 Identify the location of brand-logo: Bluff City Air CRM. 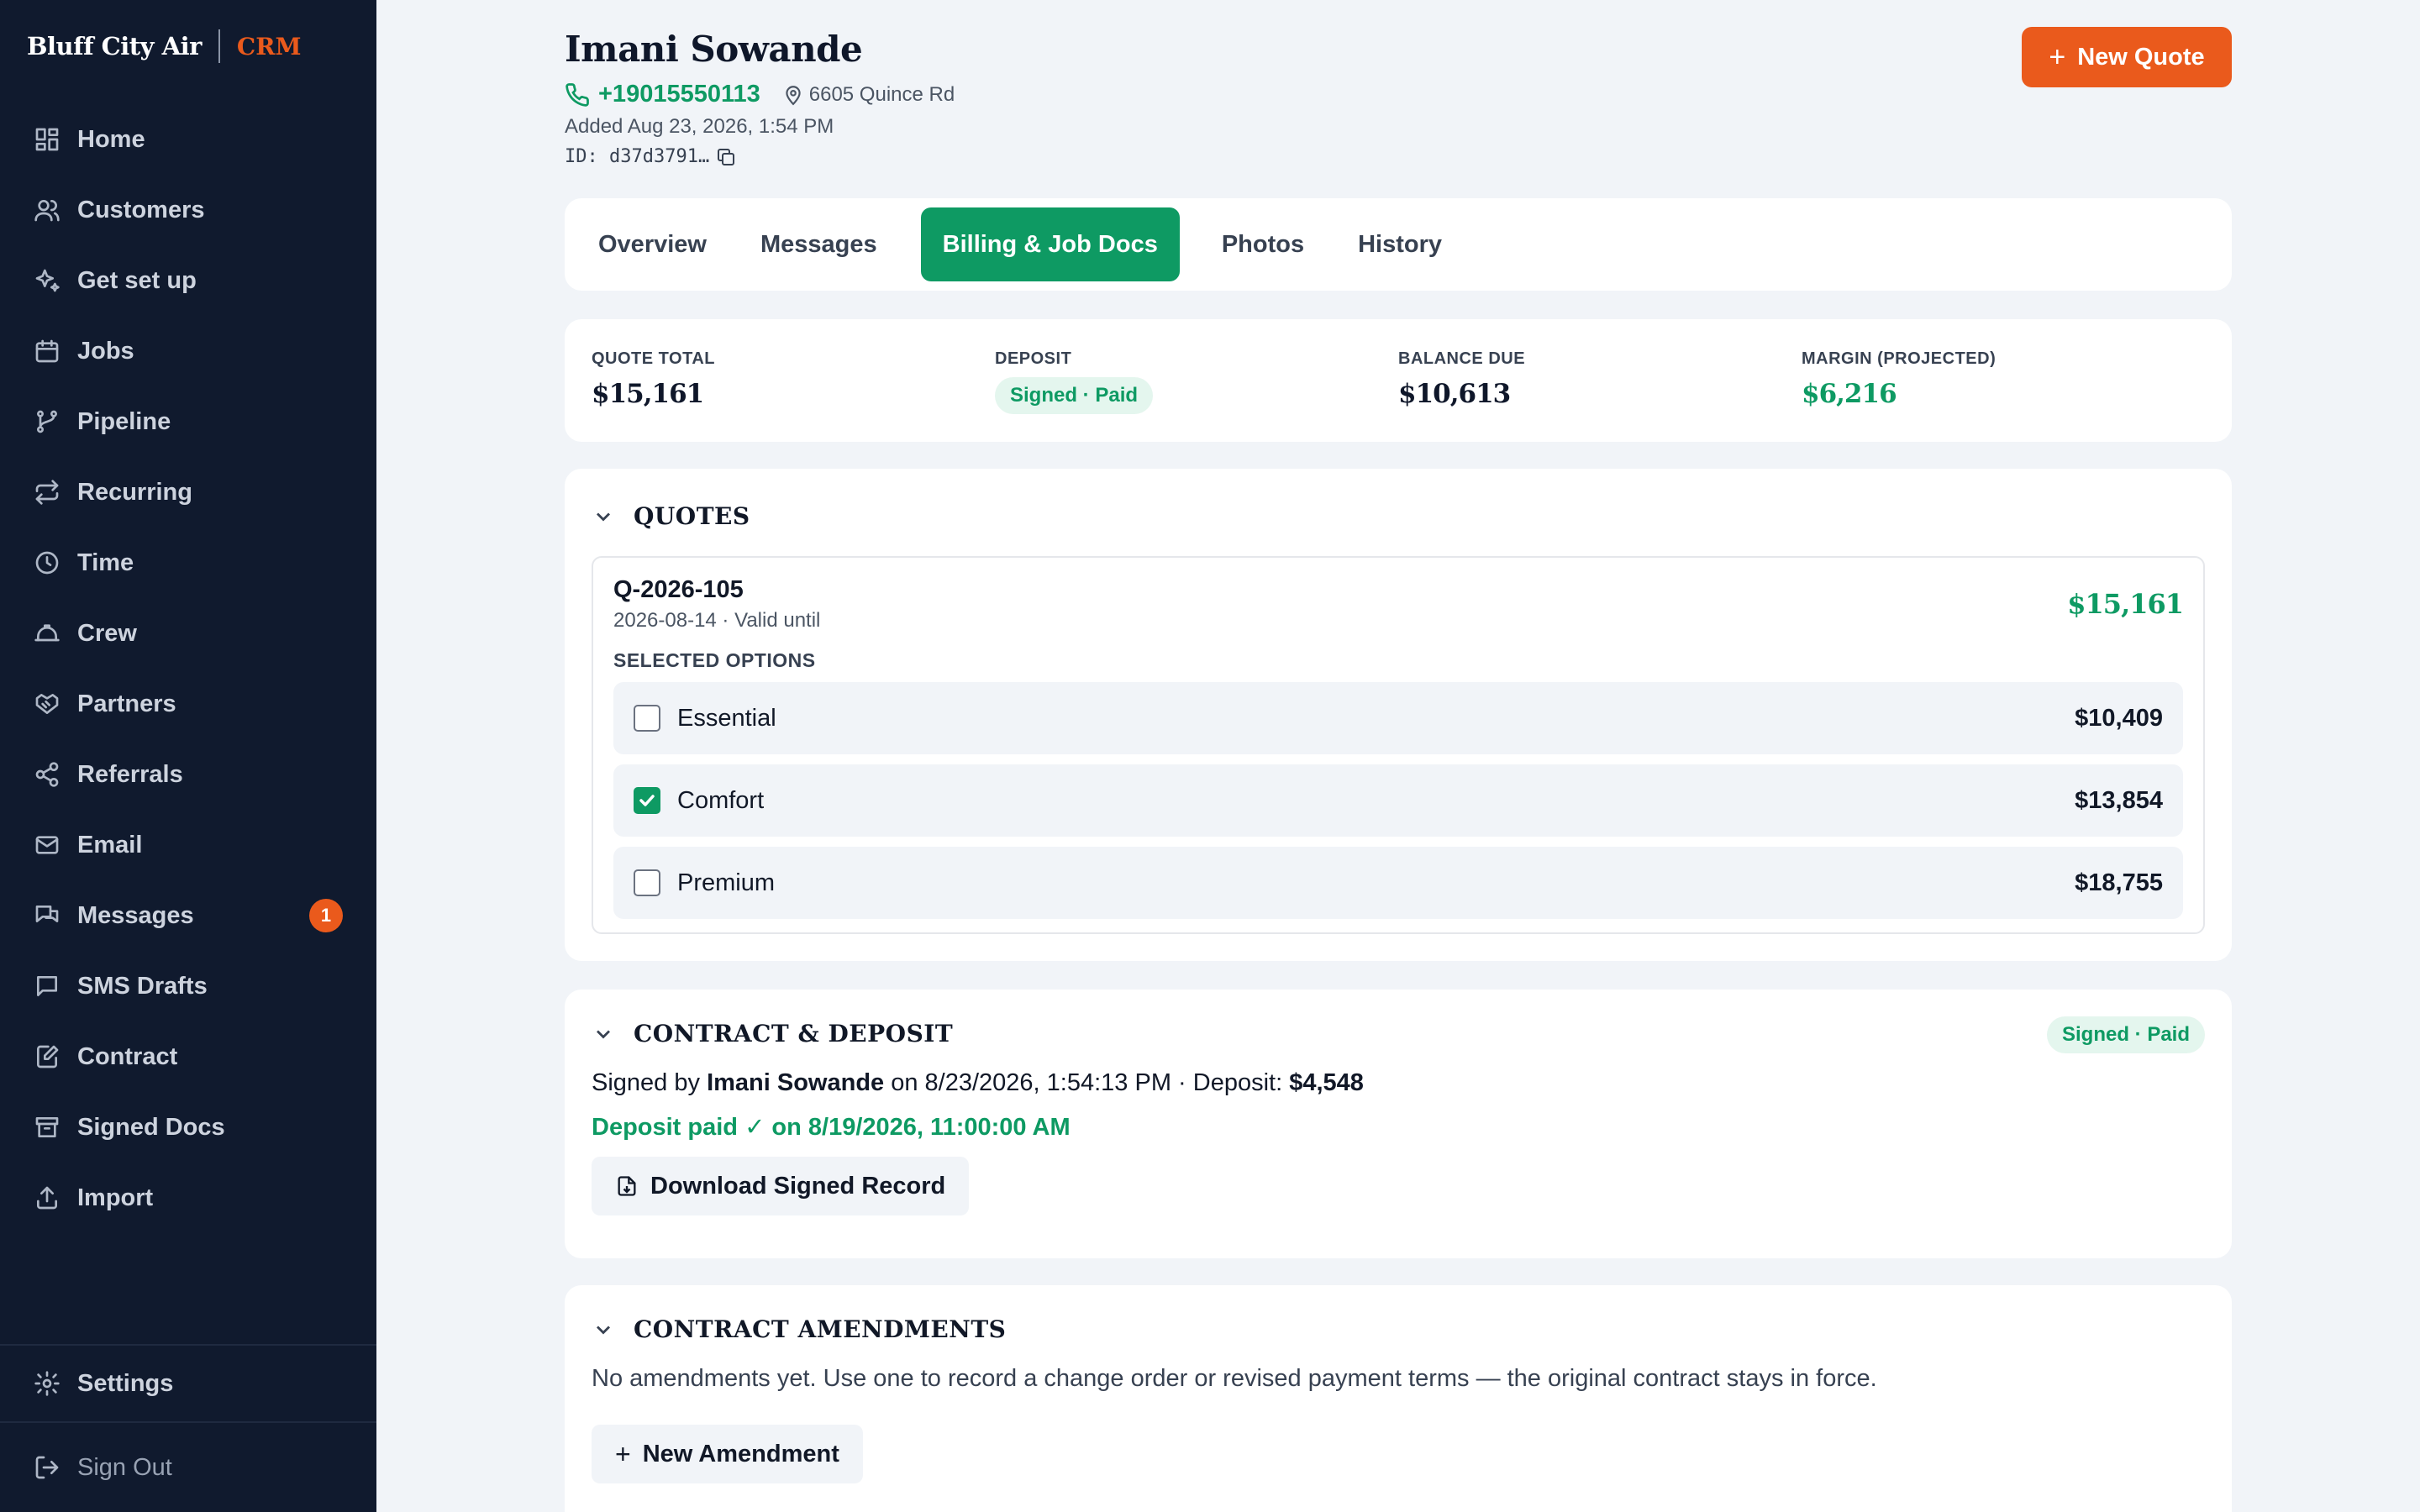
(188, 46).